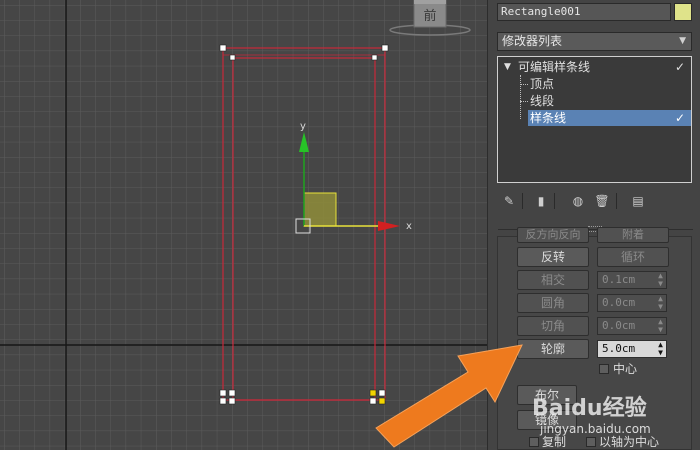  Describe the element at coordinates (594, 41) in the screenshot. I see `modifier-list-dropdown: 修改器列表 ▼` at that location.